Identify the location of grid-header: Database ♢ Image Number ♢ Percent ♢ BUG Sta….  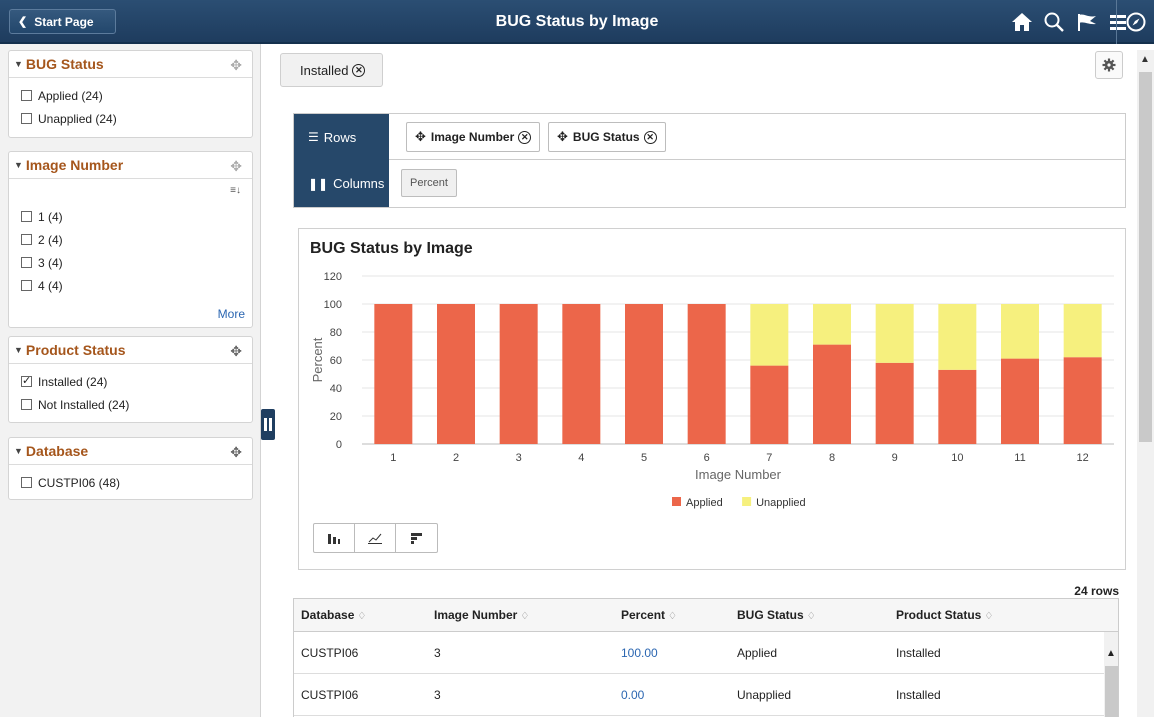
(706, 615).